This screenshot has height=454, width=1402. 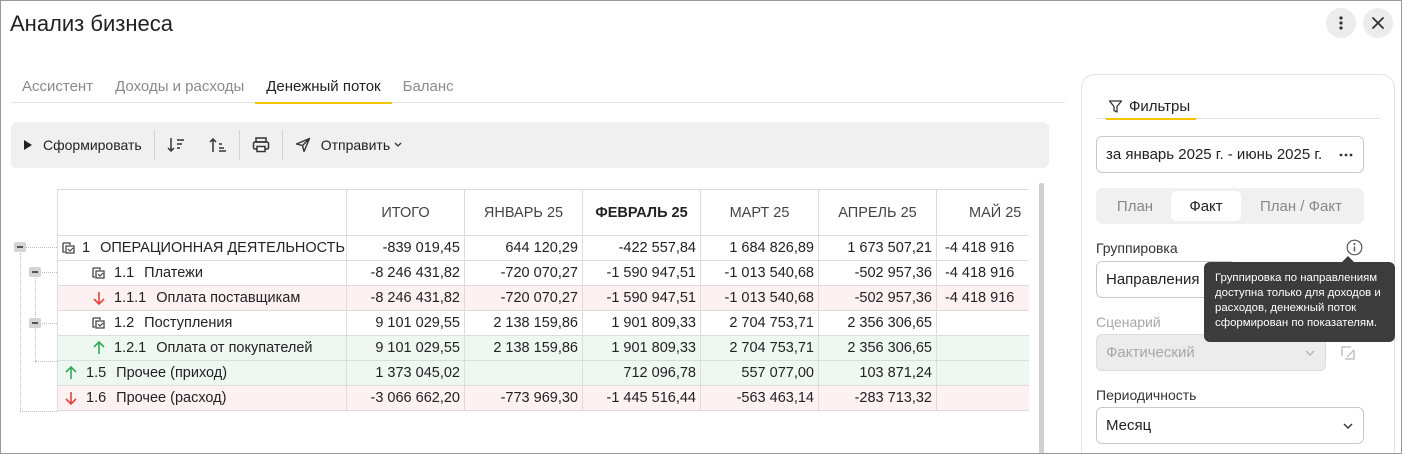 I want to click on value-cell: -8 246 431,82, so click(x=405, y=298).